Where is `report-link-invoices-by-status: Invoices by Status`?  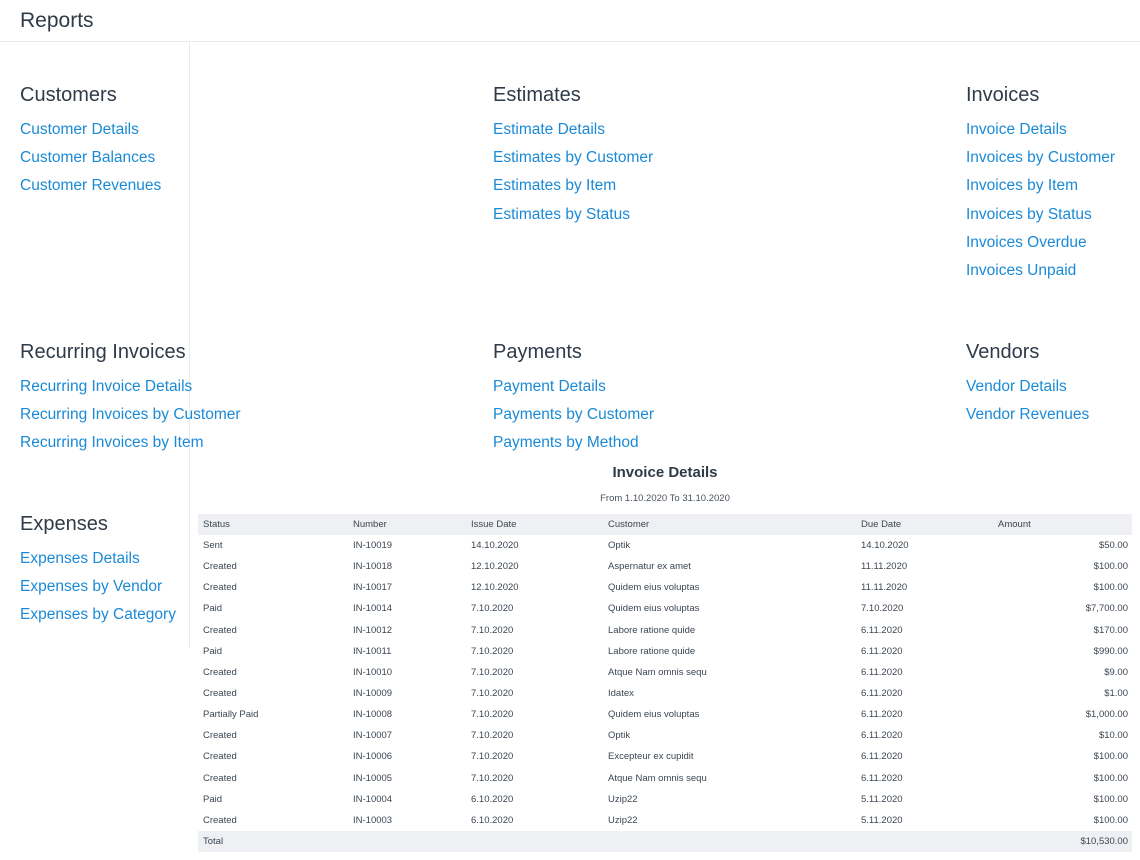
report-link-invoices-by-status: Invoices by Status is located at coordinates (1029, 214).